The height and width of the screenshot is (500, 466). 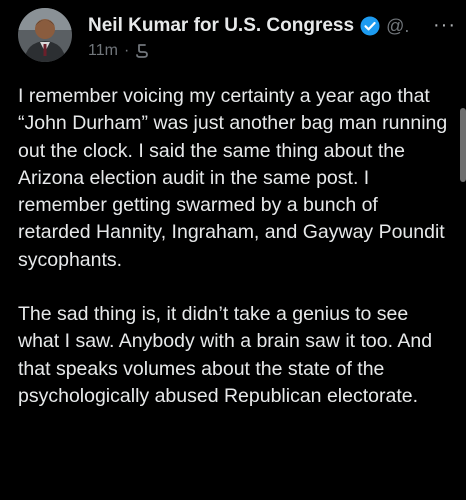 What do you see at coordinates (370, 26) in the screenshot?
I see `verified-badge-icon` at bounding box center [370, 26].